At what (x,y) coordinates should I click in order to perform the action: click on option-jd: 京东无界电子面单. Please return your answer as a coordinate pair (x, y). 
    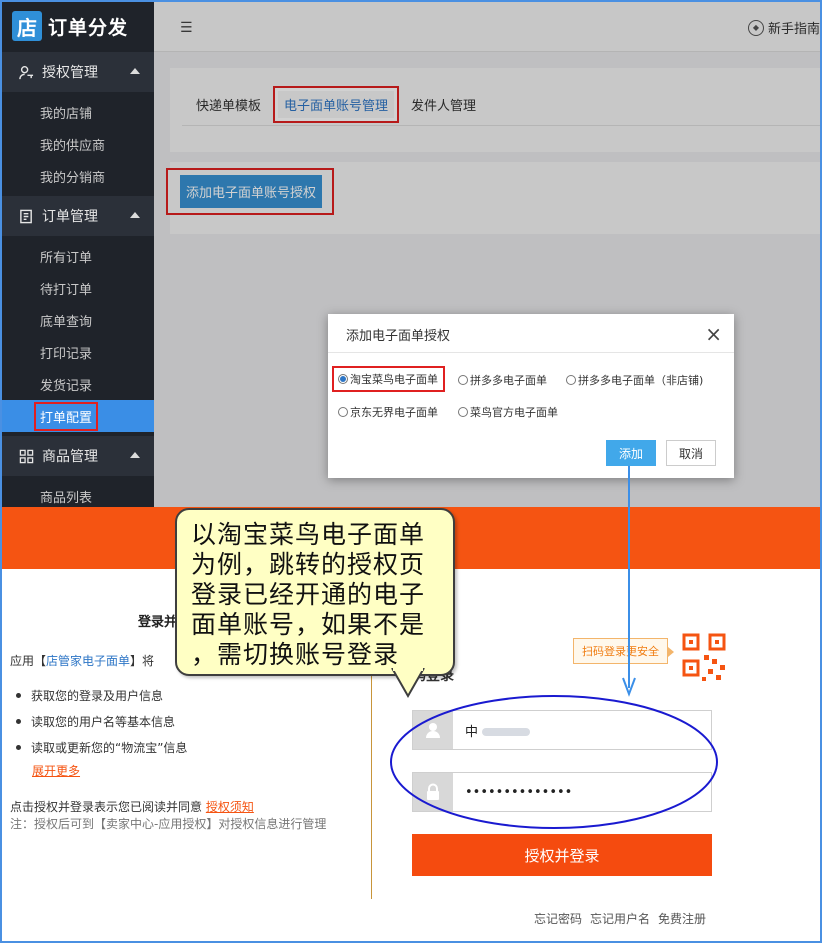
    Looking at the image, I should click on (388, 412).